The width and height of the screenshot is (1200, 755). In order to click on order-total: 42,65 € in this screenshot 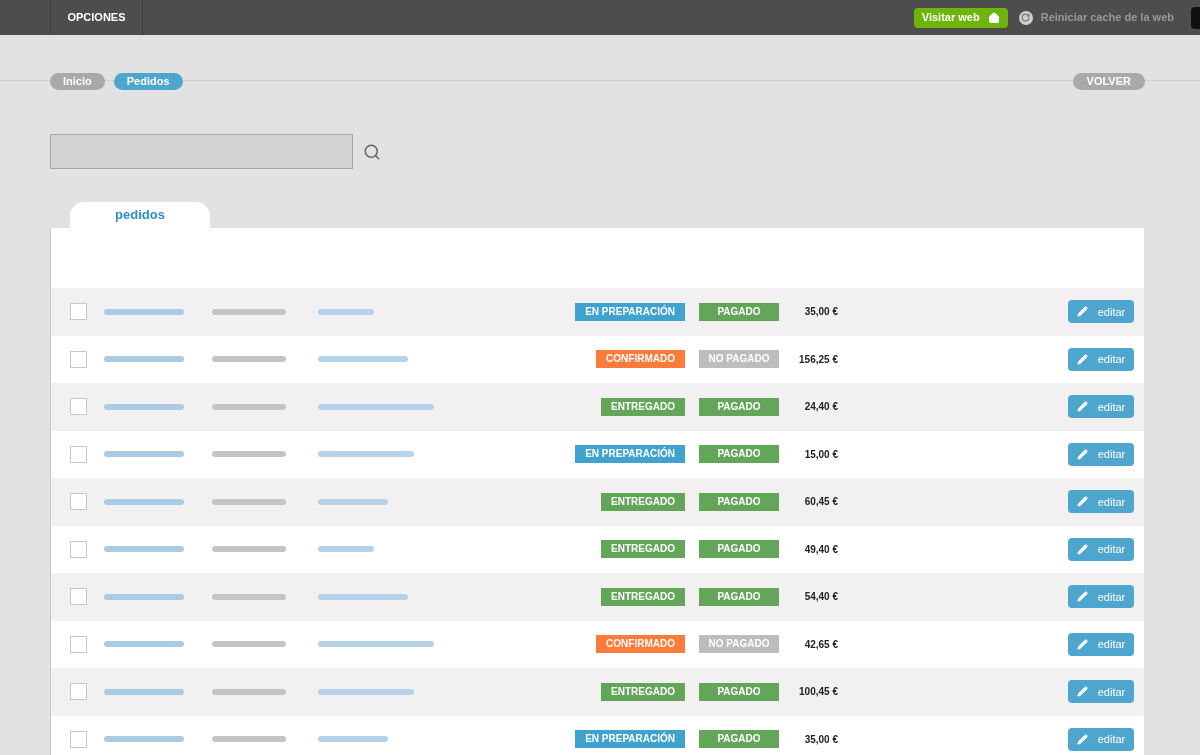, I will do `click(820, 644)`.